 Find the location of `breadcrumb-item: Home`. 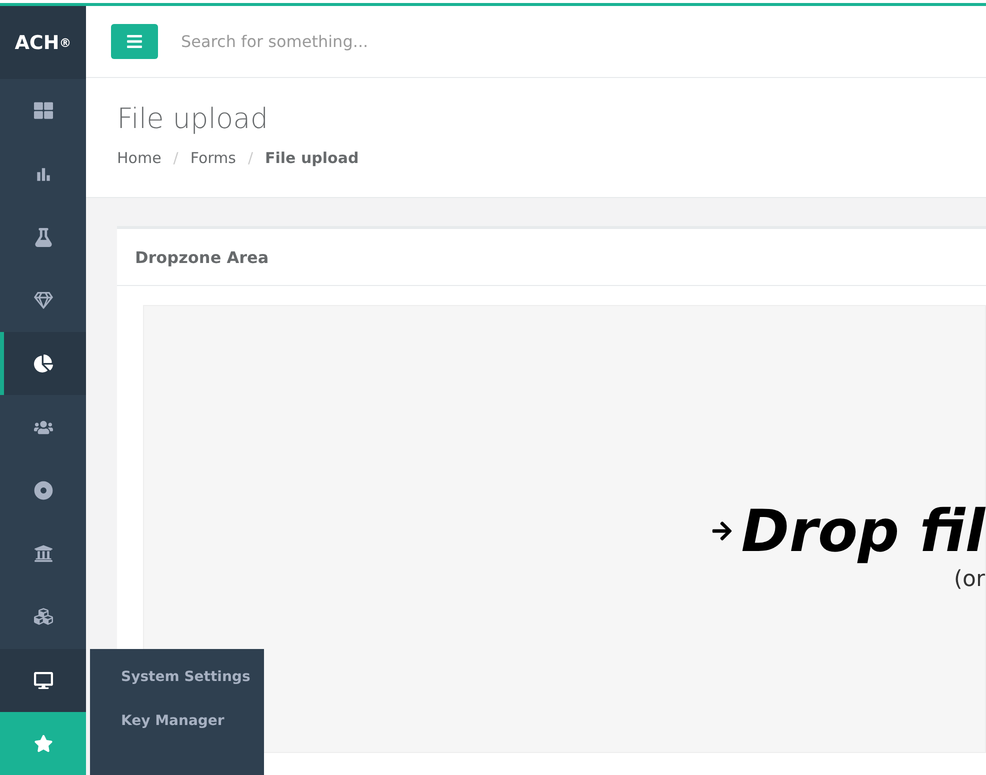

breadcrumb-item: Home is located at coordinates (139, 158).